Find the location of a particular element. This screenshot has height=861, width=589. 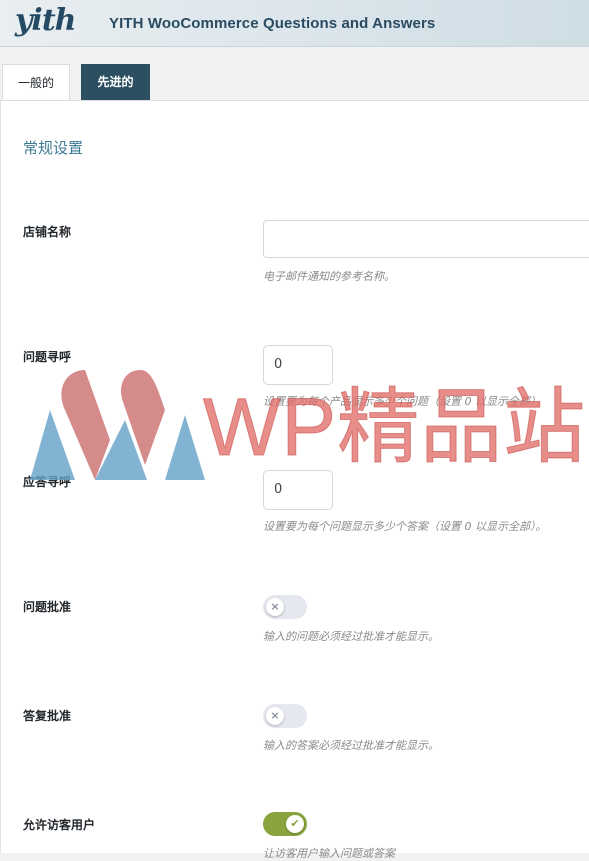

answer-approval-label: 答复批准 is located at coordinates (47, 716).